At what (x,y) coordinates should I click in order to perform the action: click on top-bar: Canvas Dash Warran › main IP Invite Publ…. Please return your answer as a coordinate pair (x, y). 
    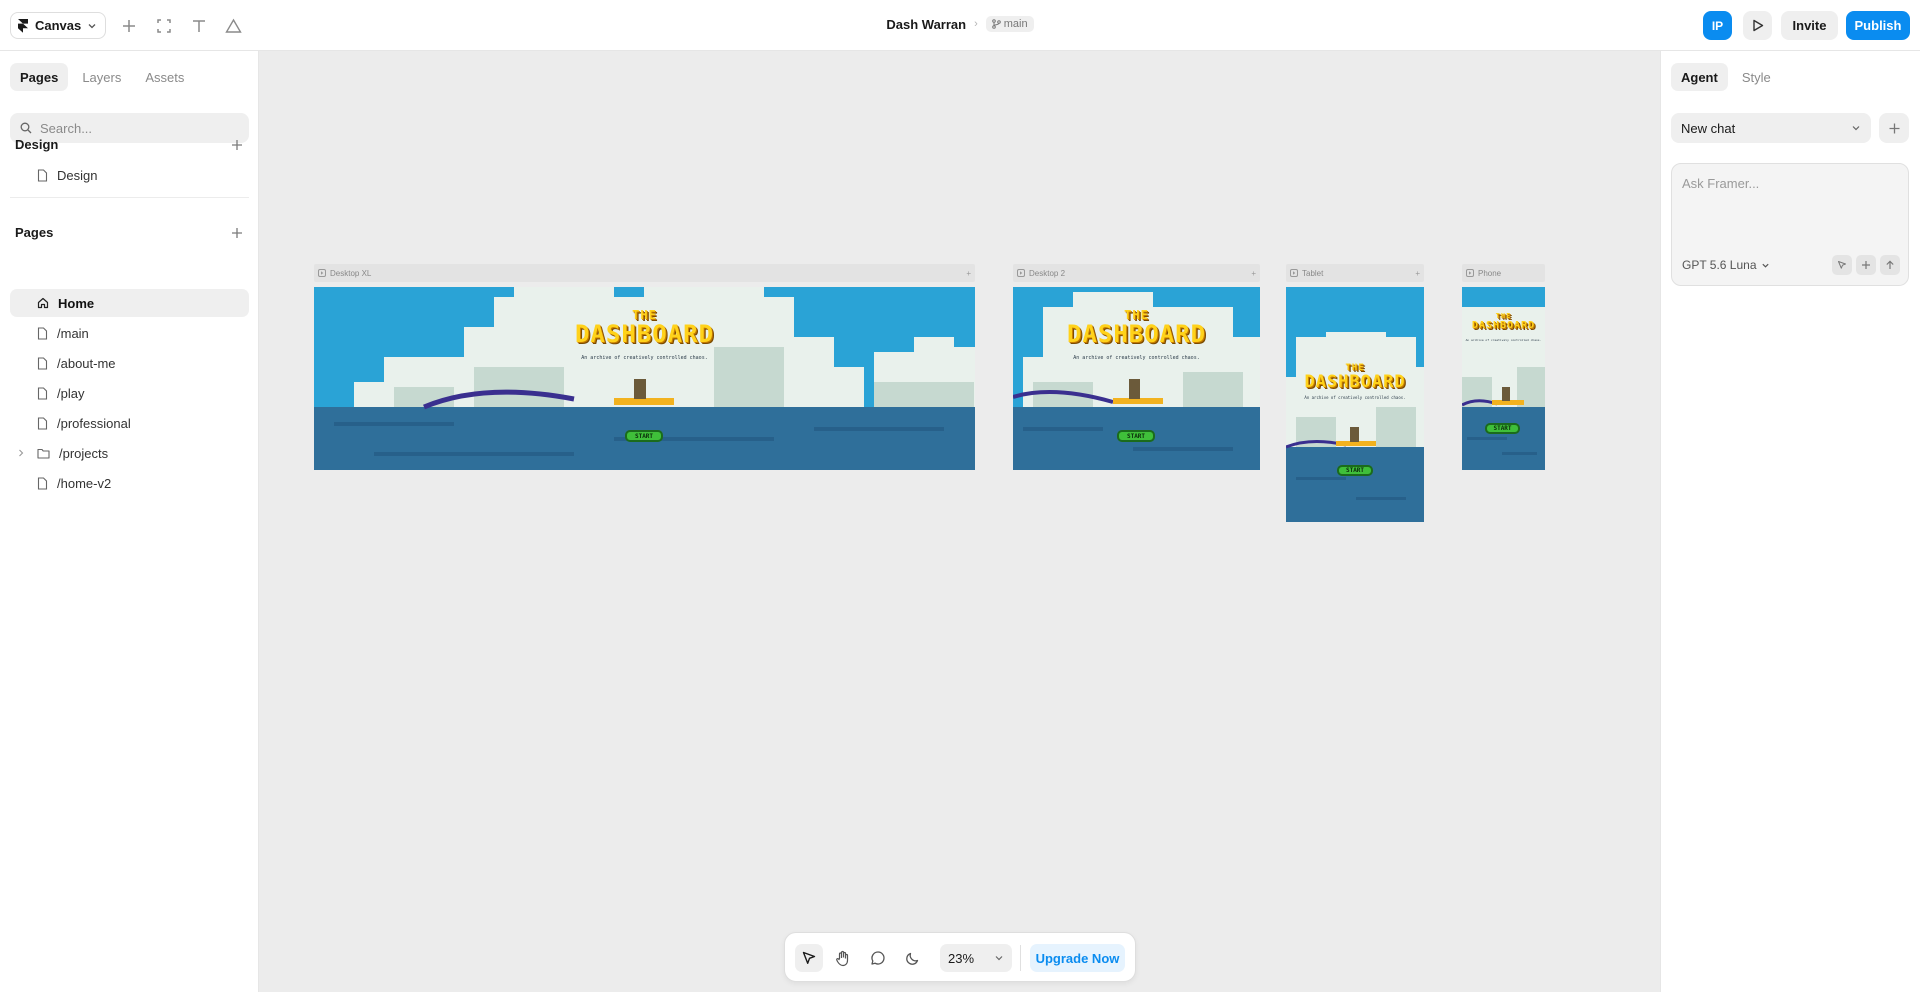
    Looking at the image, I should click on (960, 25).